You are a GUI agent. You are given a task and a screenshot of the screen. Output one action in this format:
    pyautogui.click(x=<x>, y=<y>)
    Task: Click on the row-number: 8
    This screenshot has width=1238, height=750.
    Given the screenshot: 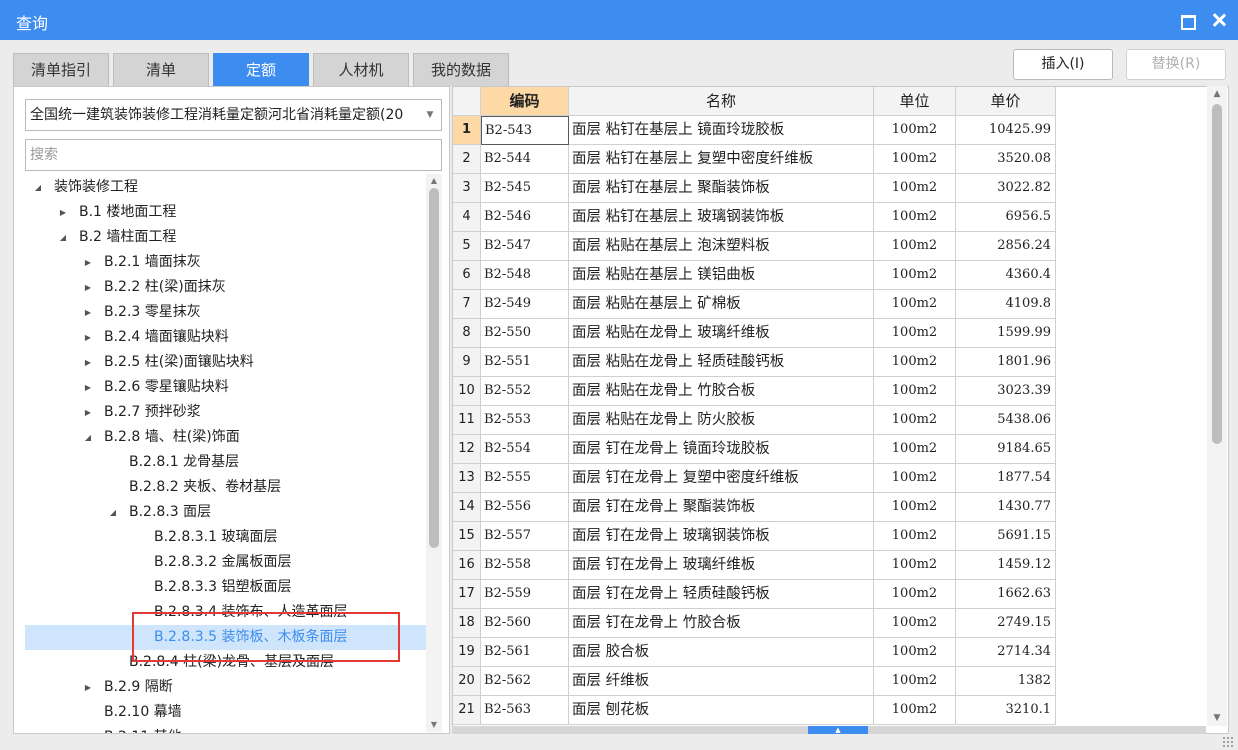 What is the action you would take?
    pyautogui.click(x=467, y=333)
    